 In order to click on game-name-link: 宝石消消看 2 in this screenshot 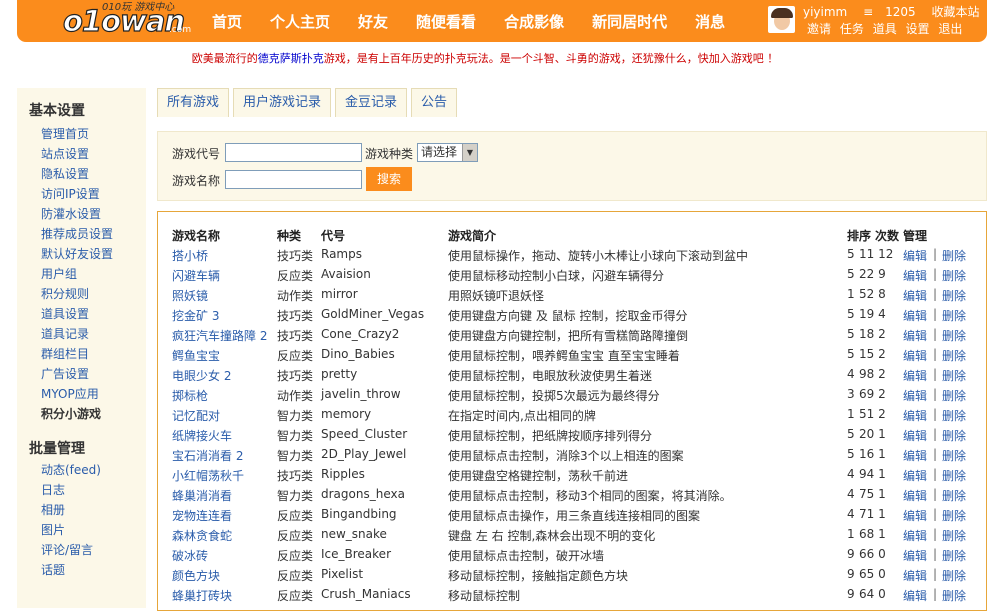, I will do `click(207, 455)`.